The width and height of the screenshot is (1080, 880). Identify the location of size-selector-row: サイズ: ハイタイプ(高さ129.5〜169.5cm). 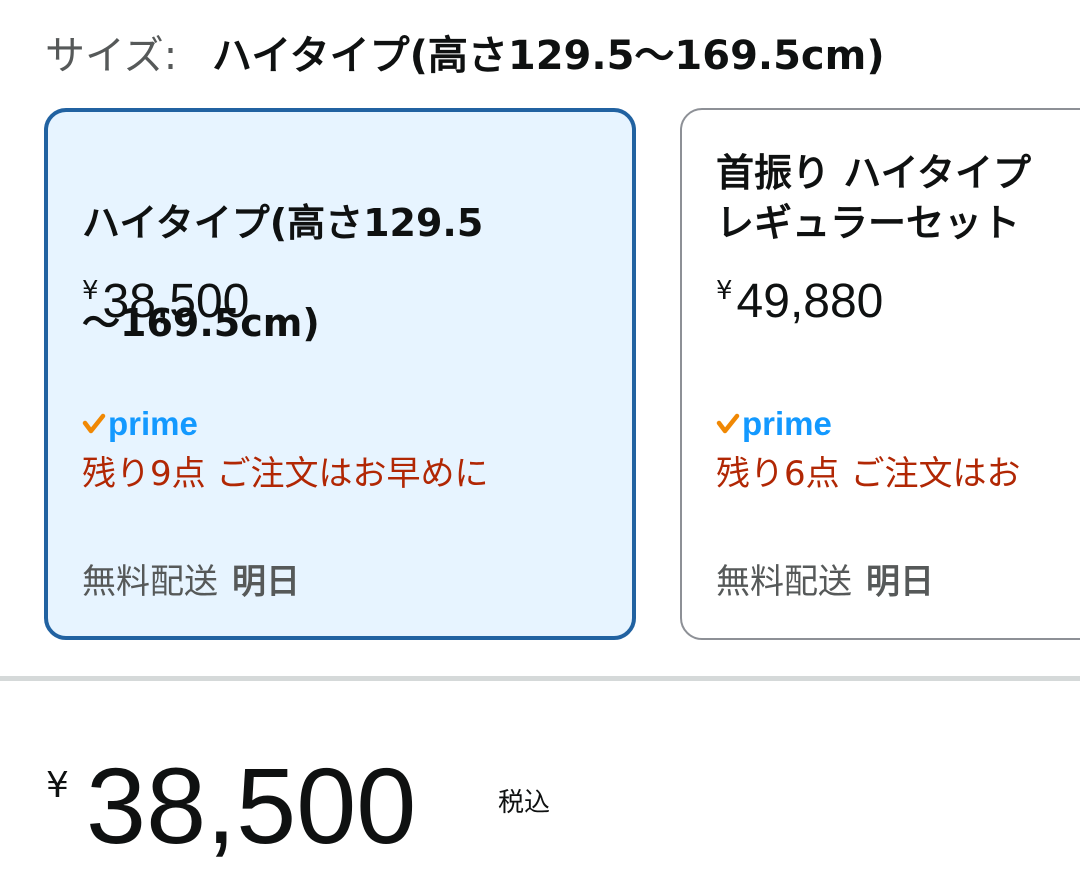
(465, 56).